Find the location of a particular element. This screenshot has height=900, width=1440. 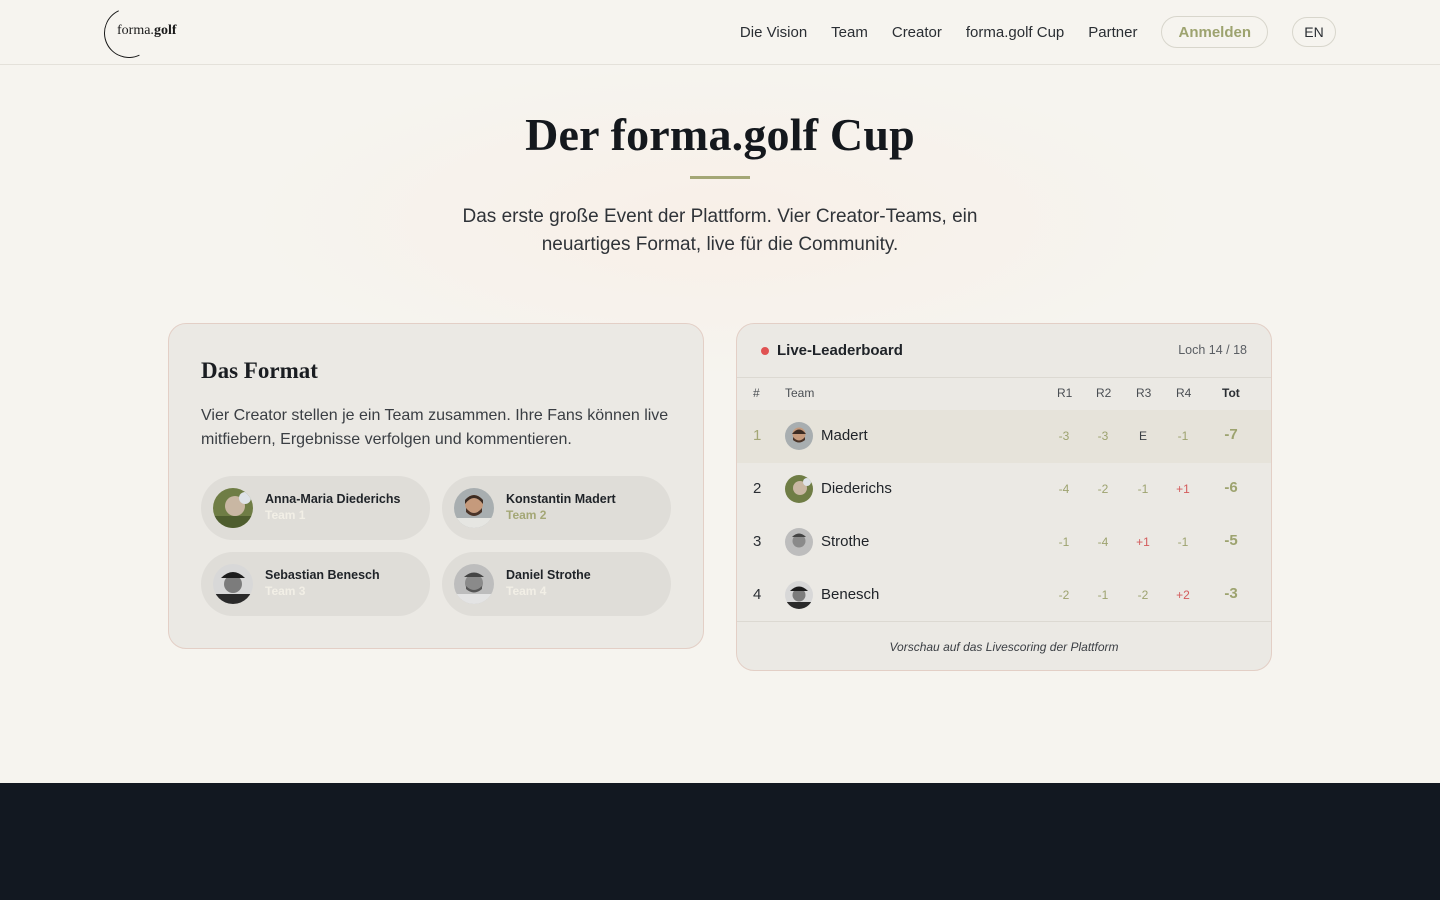

col-r1: R1 is located at coordinates (1065, 393).